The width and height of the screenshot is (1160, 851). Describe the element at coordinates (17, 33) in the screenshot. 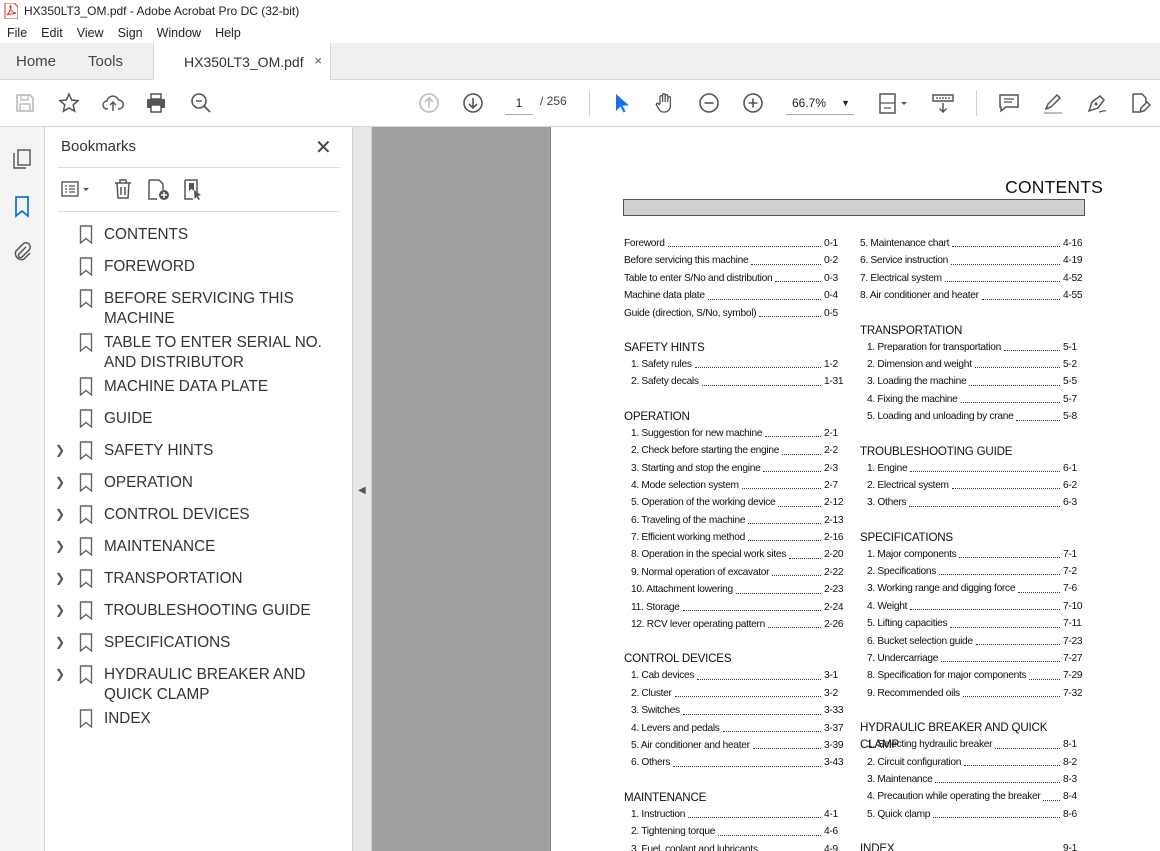

I see `menu-file: File` at that location.